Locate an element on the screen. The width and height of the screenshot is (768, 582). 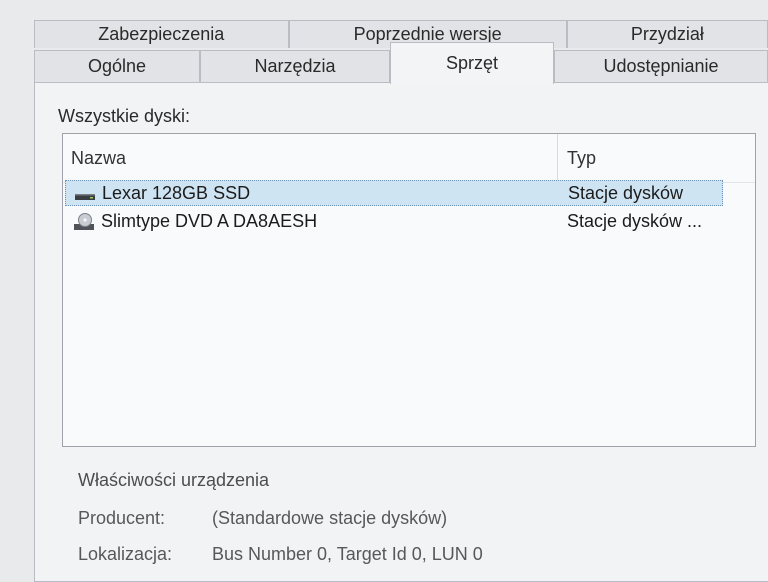
drive-icon is located at coordinates (85, 197).